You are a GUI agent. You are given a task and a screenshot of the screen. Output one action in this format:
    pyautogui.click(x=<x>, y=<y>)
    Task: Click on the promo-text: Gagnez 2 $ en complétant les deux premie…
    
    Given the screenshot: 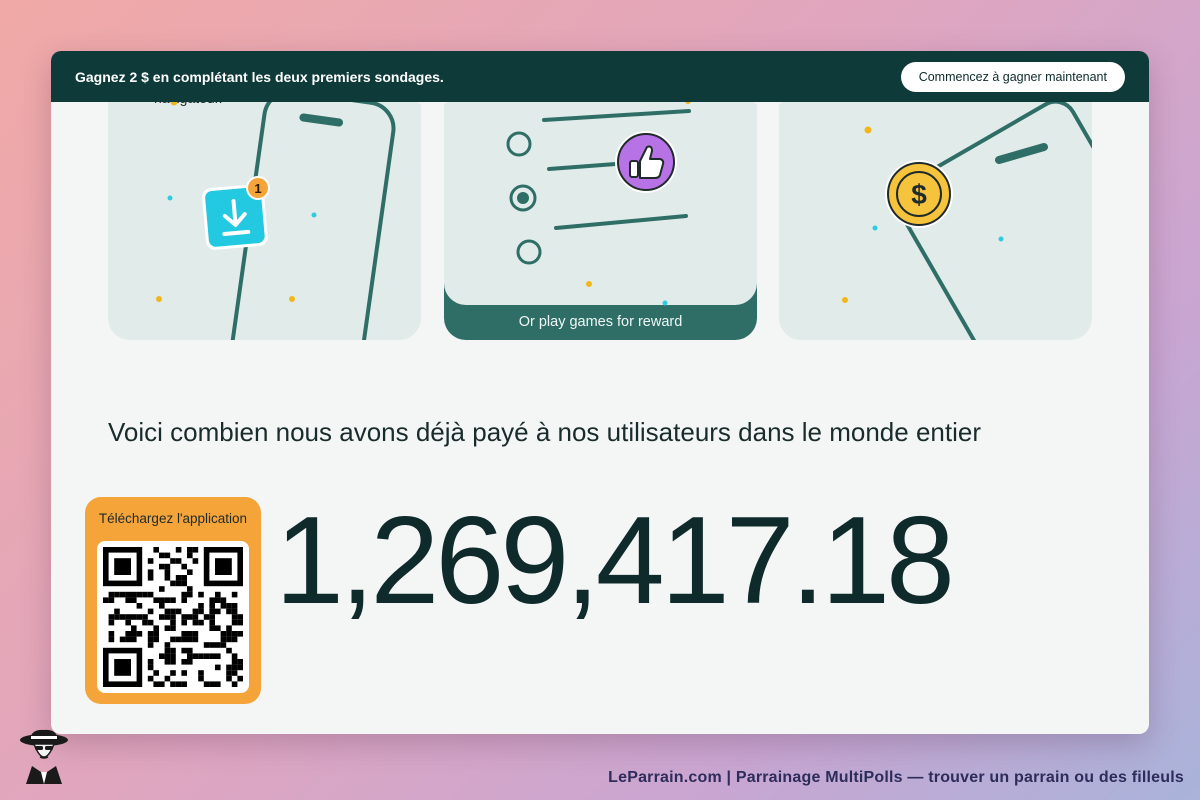 What is the action you would take?
    pyautogui.click(x=259, y=76)
    